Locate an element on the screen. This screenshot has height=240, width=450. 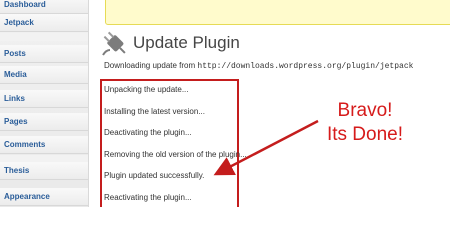
arrow-icon is located at coordinates (266, 147).